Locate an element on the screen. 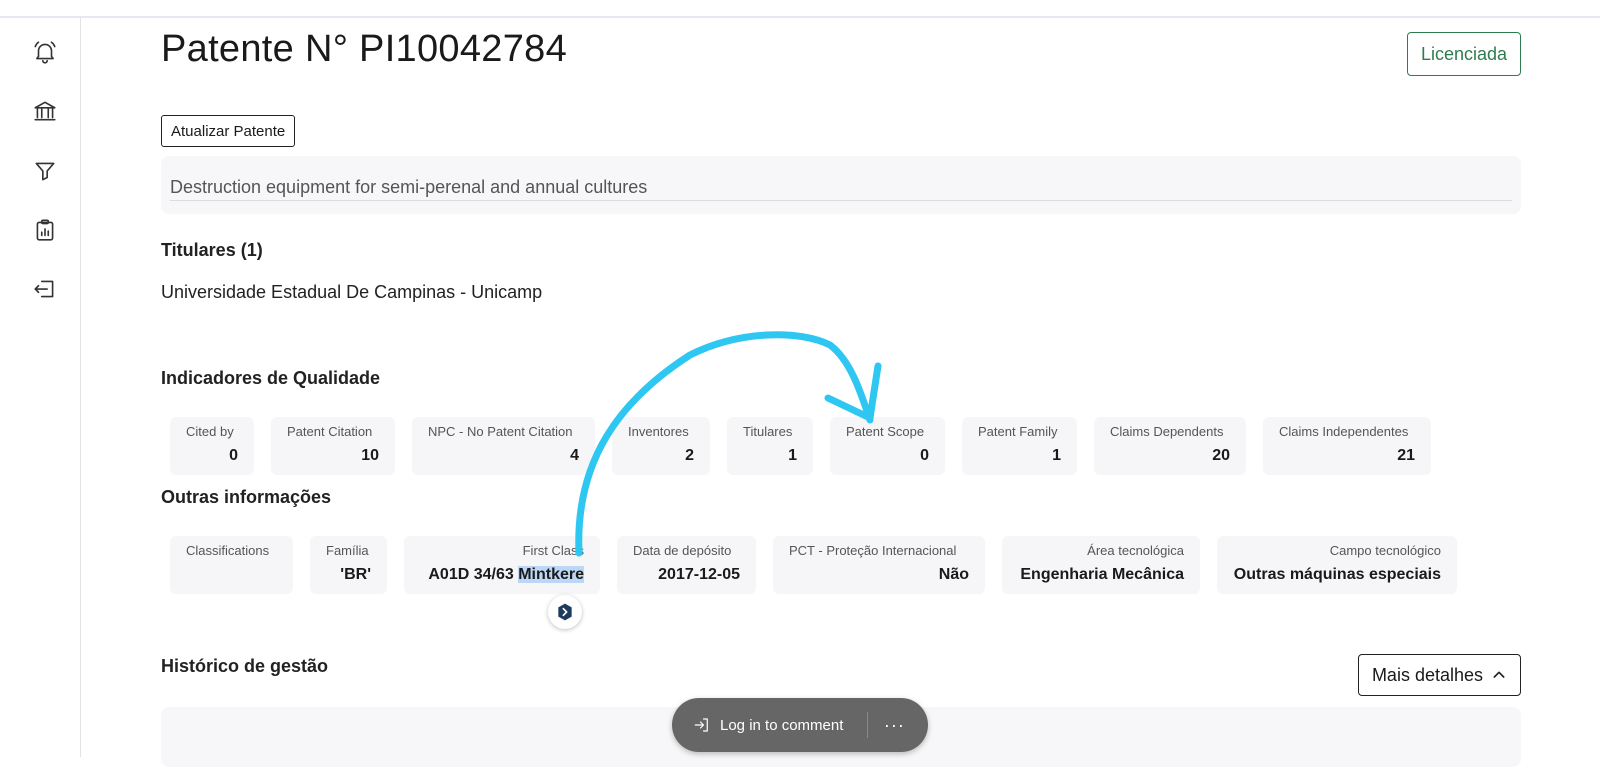 Image resolution: width=1600 pixels, height=767 pixels. logout-icon is located at coordinates (45, 289).